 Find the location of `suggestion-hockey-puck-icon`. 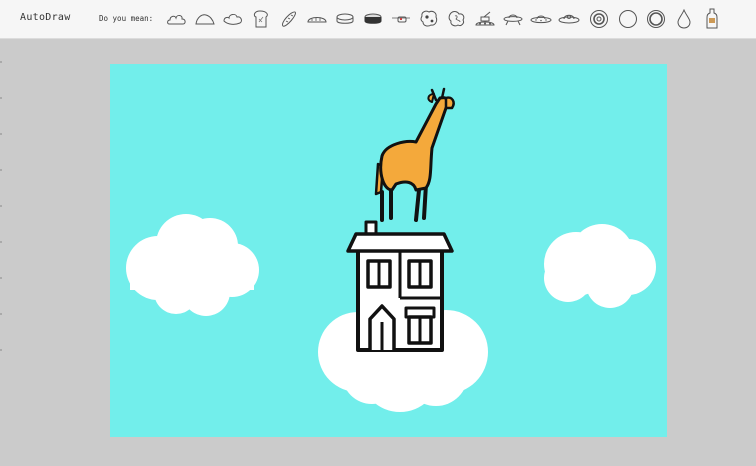

suggestion-hockey-puck-icon is located at coordinates (373, 19).